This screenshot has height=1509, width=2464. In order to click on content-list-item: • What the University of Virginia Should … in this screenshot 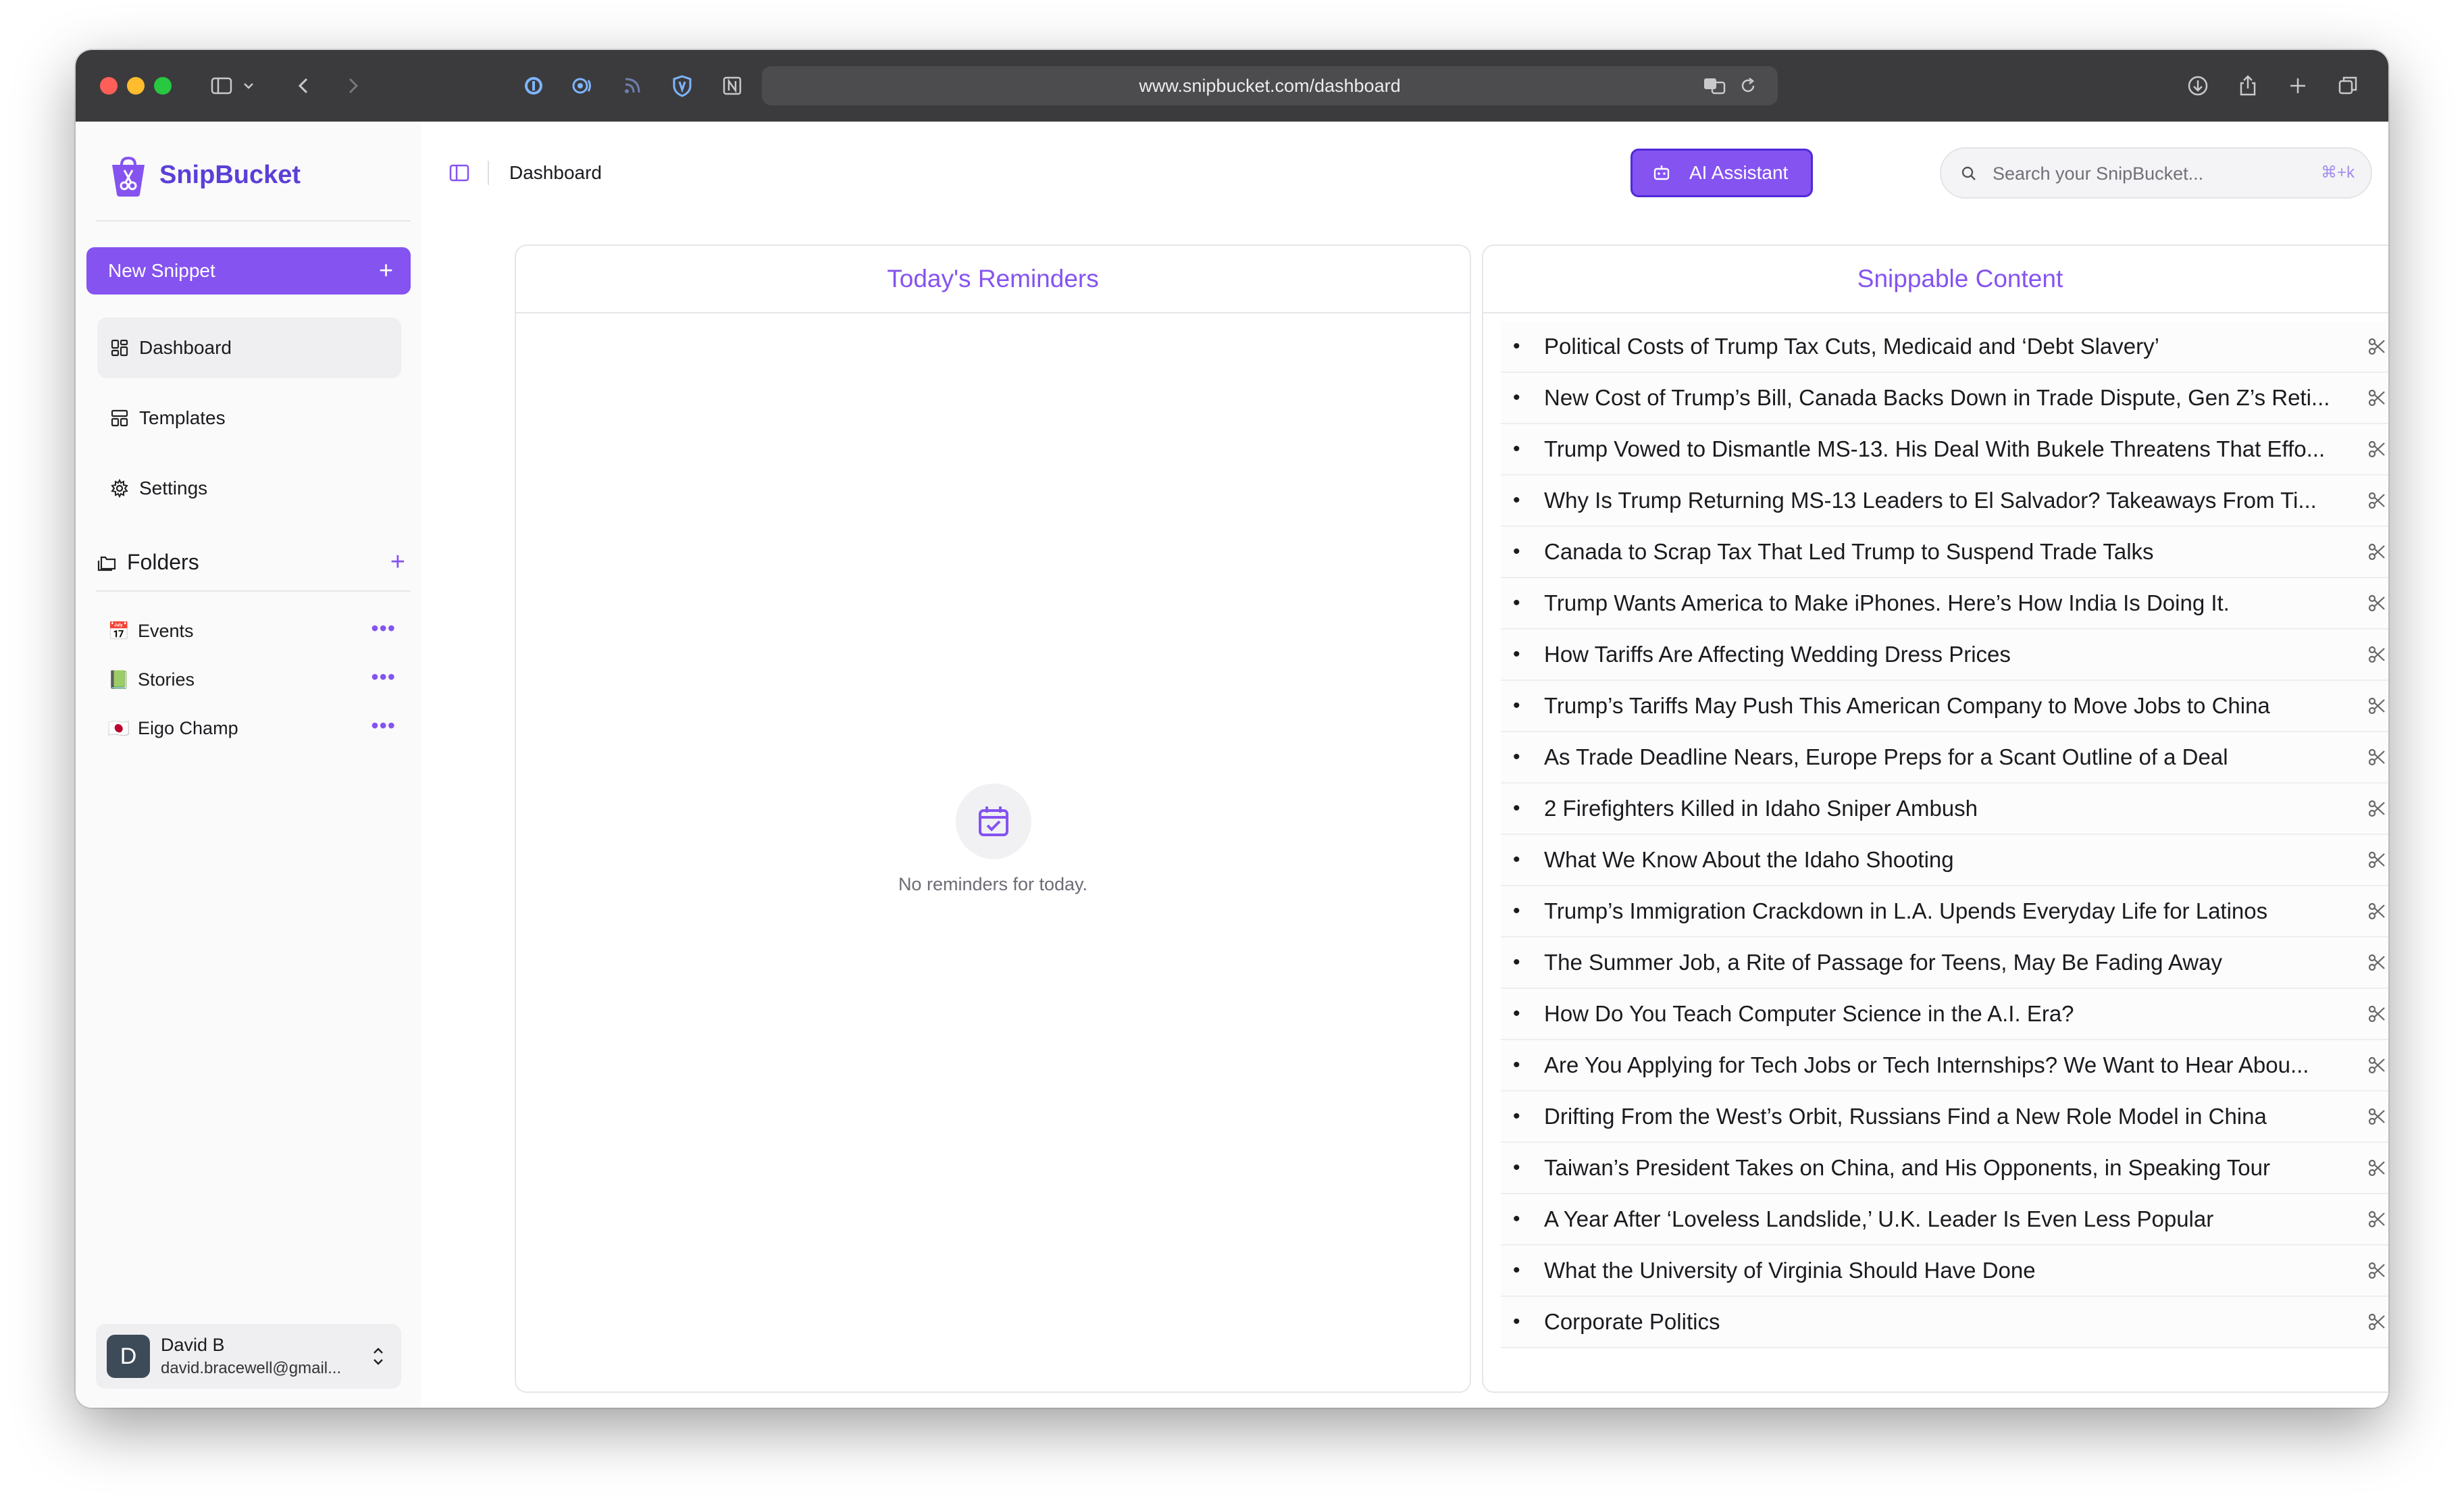, I will do `click(1944, 1271)`.